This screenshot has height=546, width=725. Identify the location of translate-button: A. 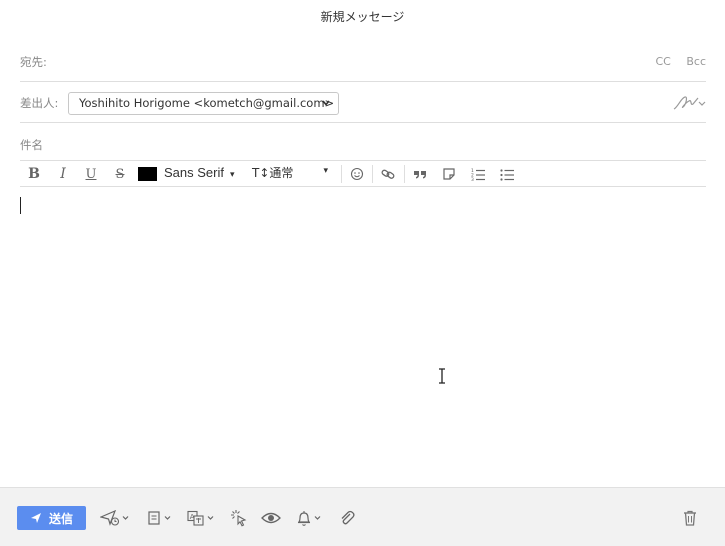
(200, 518).